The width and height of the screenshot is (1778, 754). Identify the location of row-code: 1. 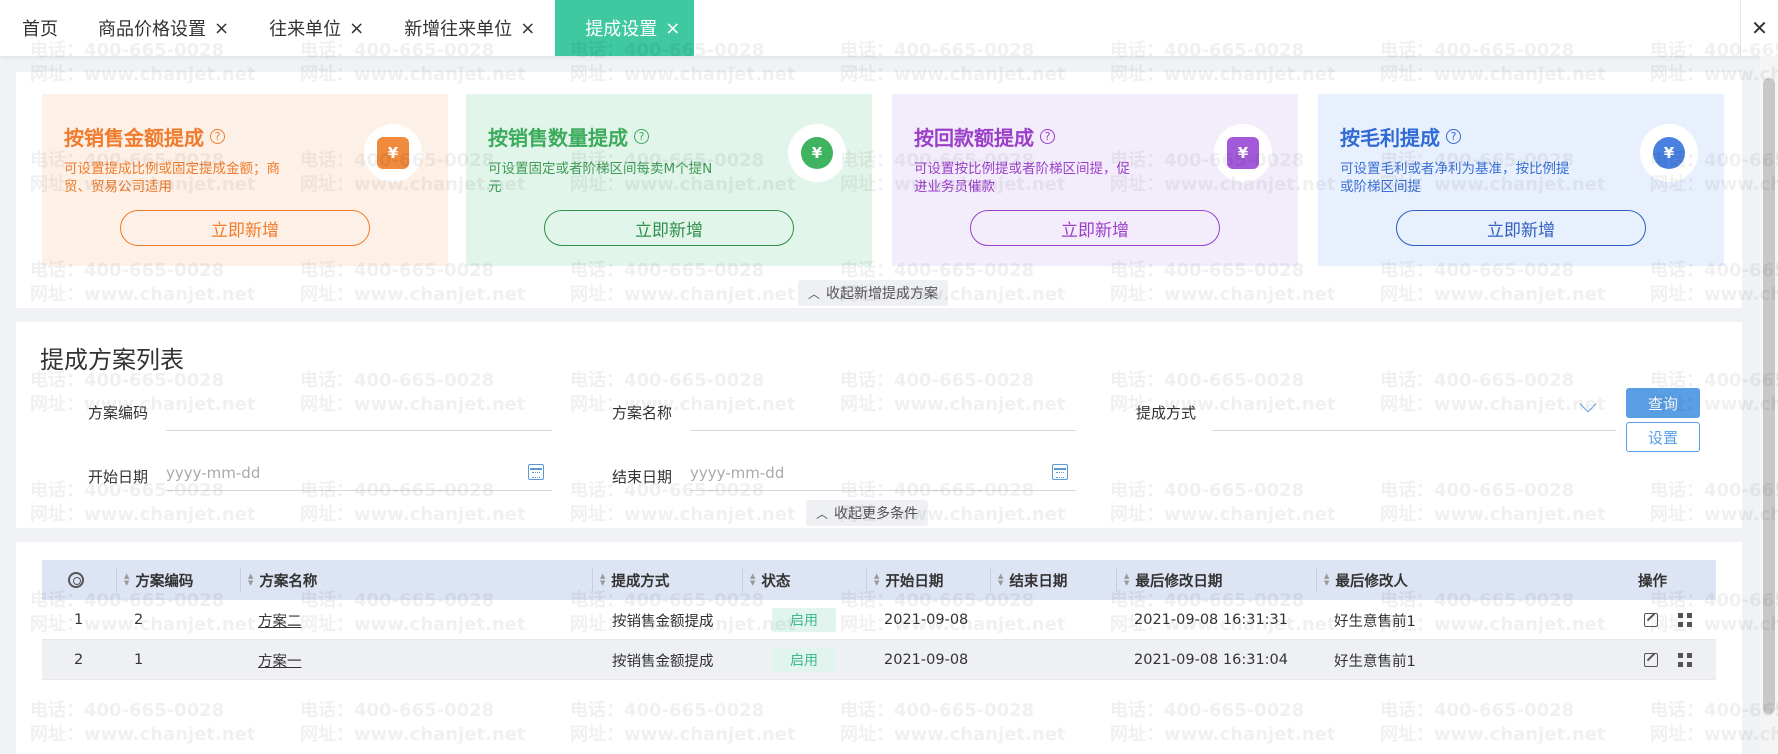
(139, 660).